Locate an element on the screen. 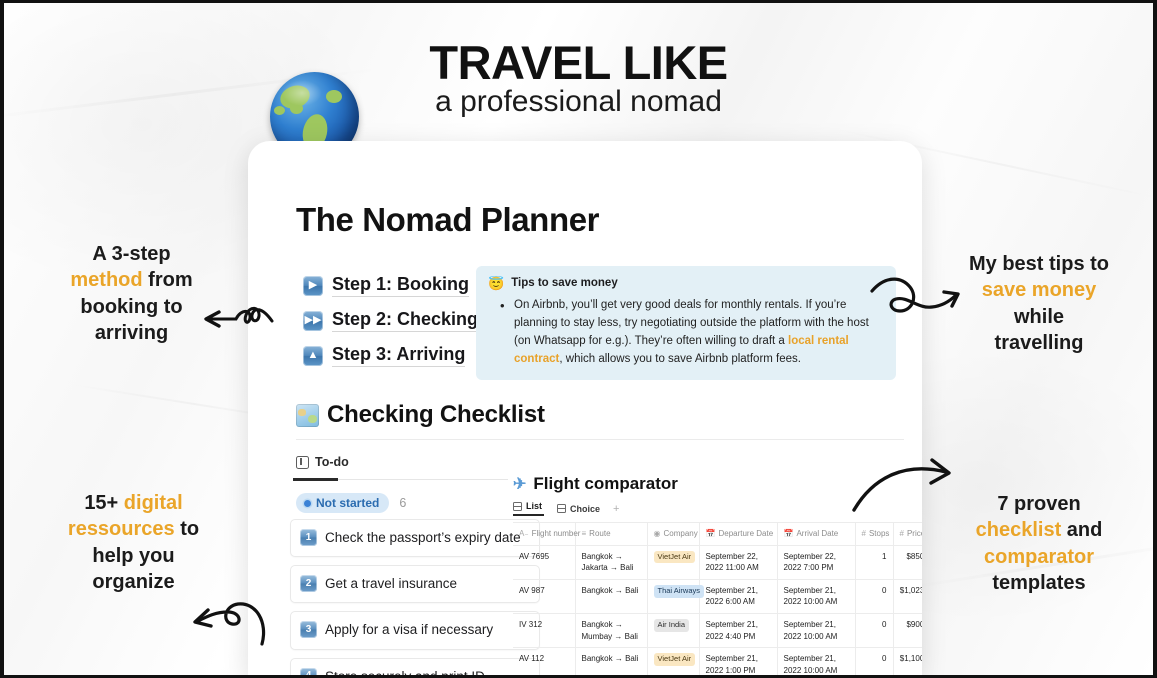  annotation-highlight: checklist is located at coordinates (1018, 530).